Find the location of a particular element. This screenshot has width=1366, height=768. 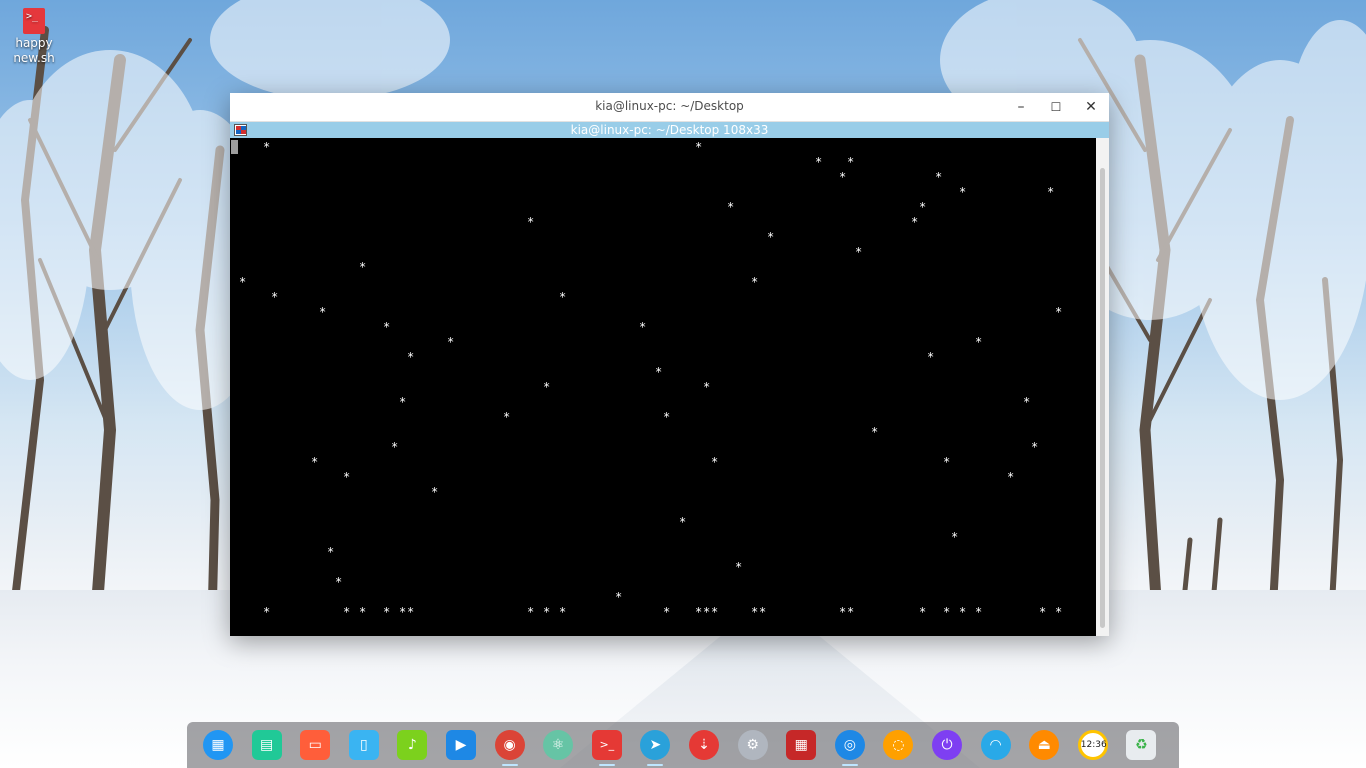

eject-icon: ⏏ is located at coordinates (1044, 745).